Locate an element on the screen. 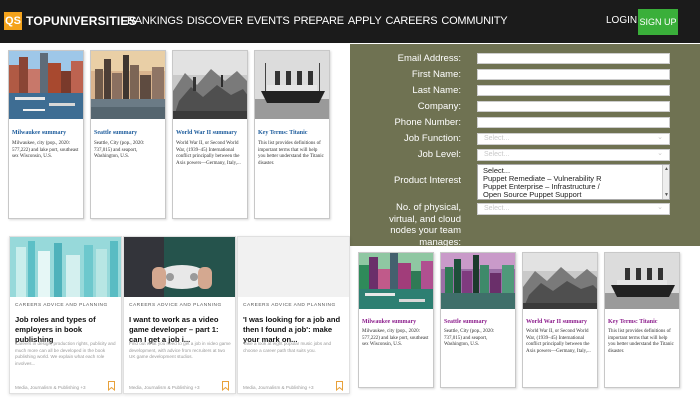  product-interest-label: Product Interest is located at coordinates (427, 180).